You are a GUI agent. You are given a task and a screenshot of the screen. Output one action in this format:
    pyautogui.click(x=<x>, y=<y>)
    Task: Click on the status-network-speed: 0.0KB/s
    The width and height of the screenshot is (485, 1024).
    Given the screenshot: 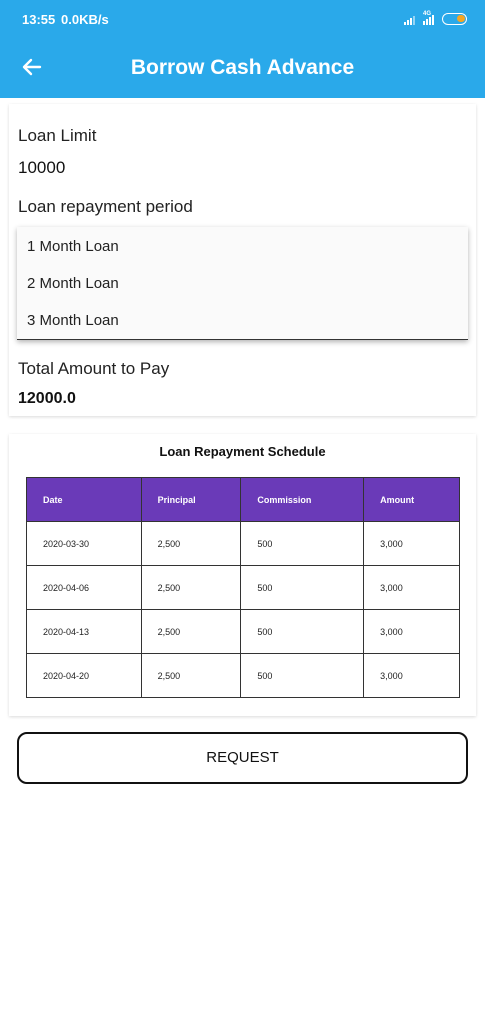 What is the action you would take?
    pyautogui.click(x=85, y=19)
    